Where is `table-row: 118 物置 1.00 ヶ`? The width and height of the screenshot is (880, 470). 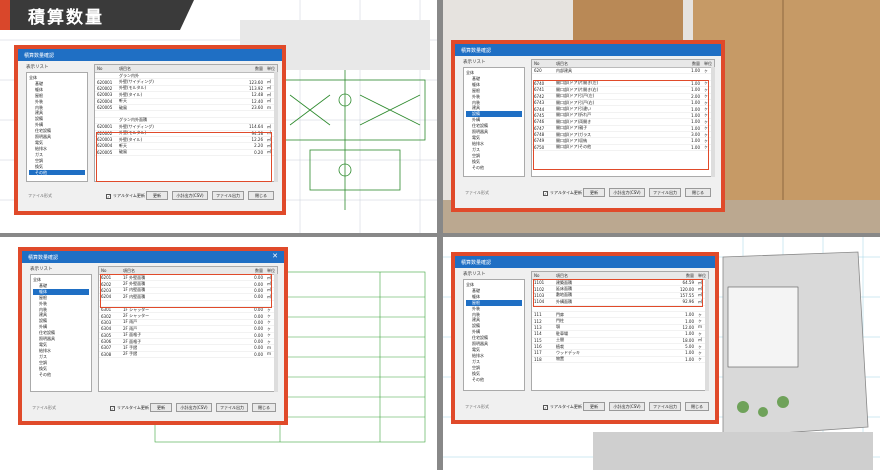 table-row: 118 物置 1.00 ヶ is located at coordinates (620, 360).